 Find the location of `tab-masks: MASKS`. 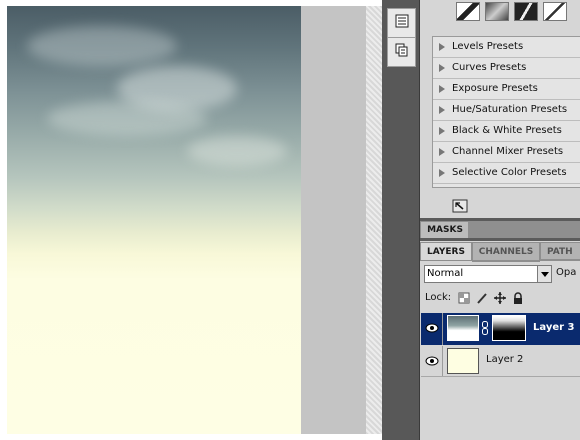

tab-masks: MASKS is located at coordinates (445, 230).